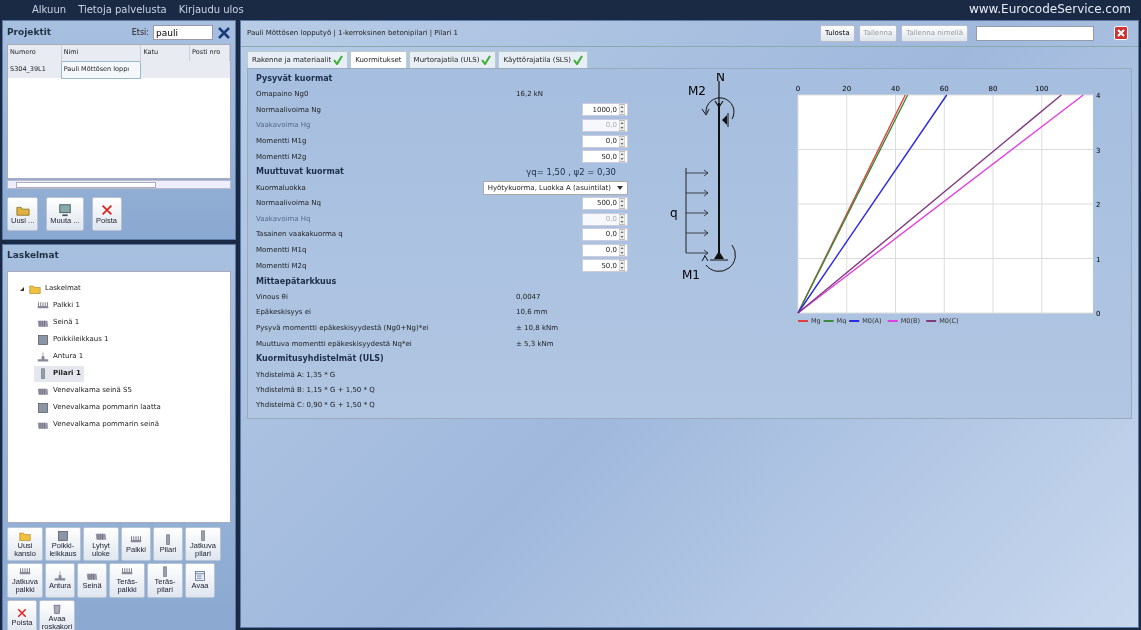 The width and height of the screenshot is (1141, 630). What do you see at coordinates (49, 9) in the screenshot?
I see `menu-item: Alkuun` at bounding box center [49, 9].